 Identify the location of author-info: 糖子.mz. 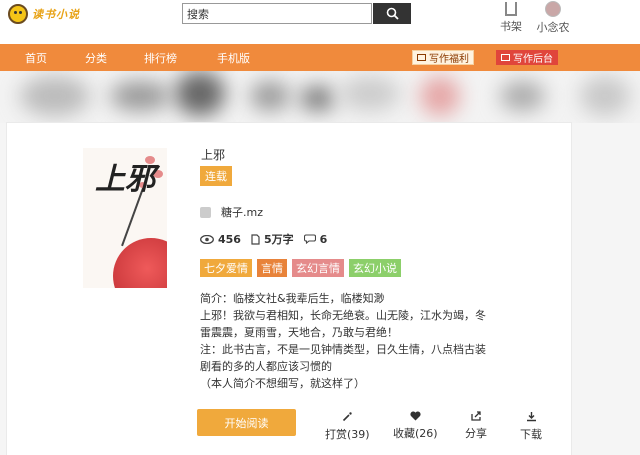
(231, 212).